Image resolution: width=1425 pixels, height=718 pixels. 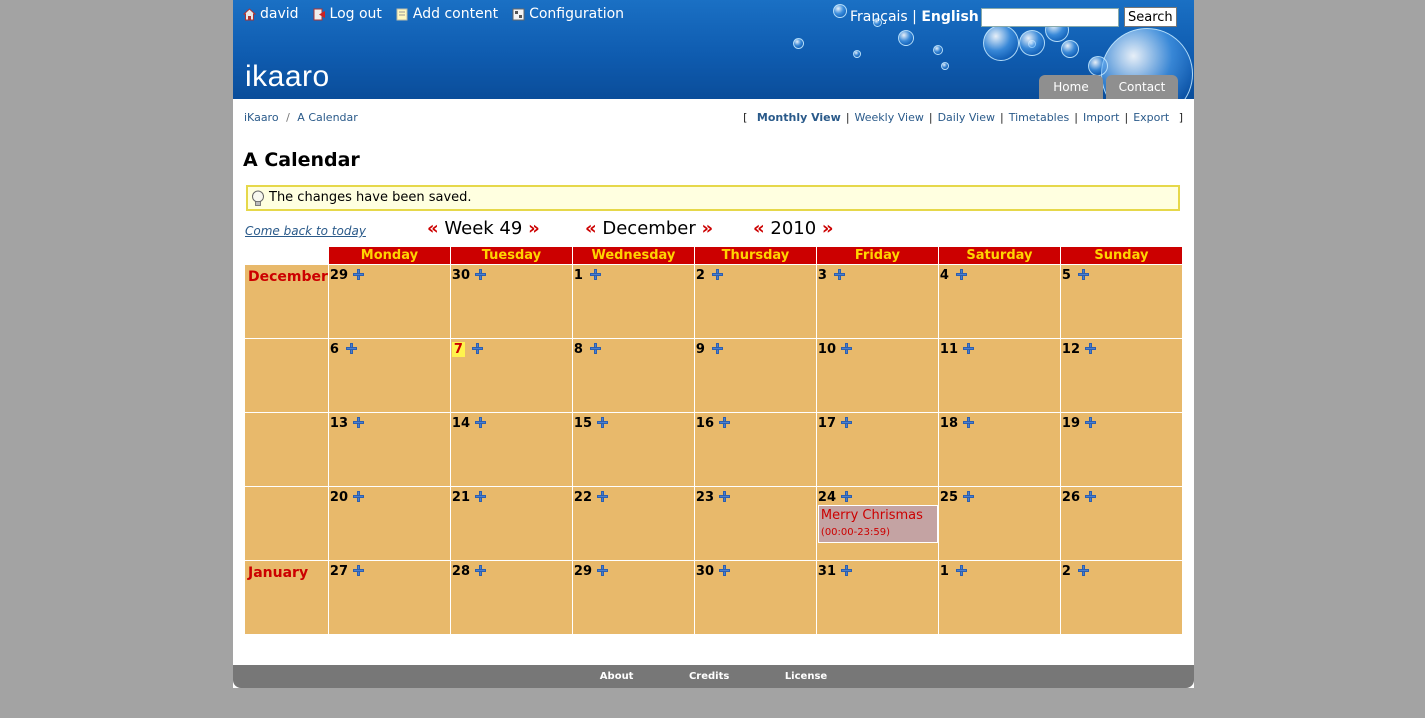 What do you see at coordinates (1066, 275) in the screenshot?
I see `day-number: 5` at bounding box center [1066, 275].